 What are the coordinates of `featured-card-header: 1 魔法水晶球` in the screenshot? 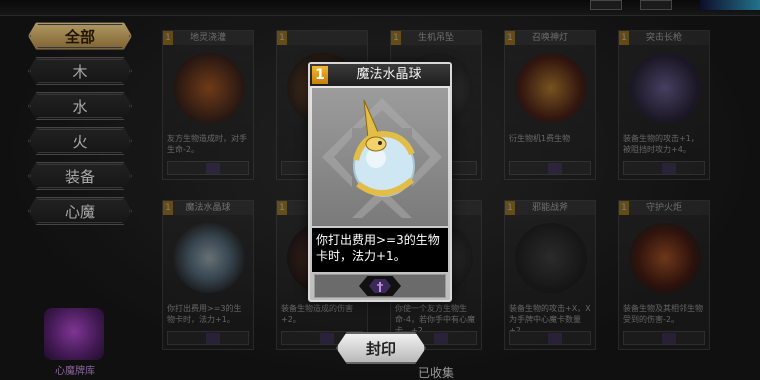 It's located at (380, 75).